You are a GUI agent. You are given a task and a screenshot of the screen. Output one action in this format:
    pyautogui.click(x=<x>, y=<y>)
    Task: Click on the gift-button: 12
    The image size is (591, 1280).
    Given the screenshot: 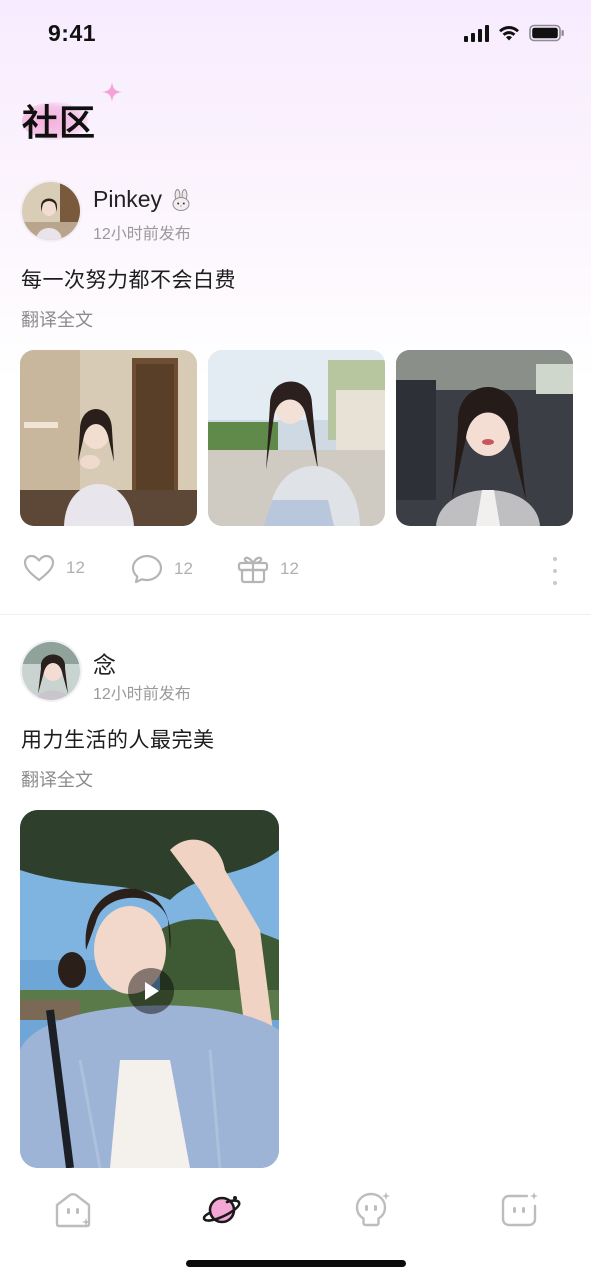 What is the action you would take?
    pyautogui.click(x=267, y=569)
    